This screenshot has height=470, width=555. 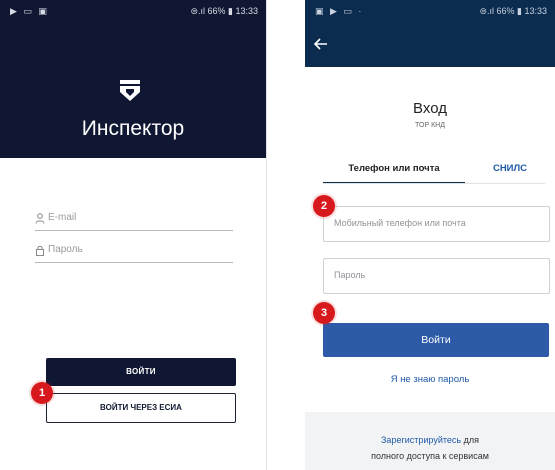 I want to click on phone-or-email-placeholder: Мобильный телефон или почта, so click(x=400, y=223).